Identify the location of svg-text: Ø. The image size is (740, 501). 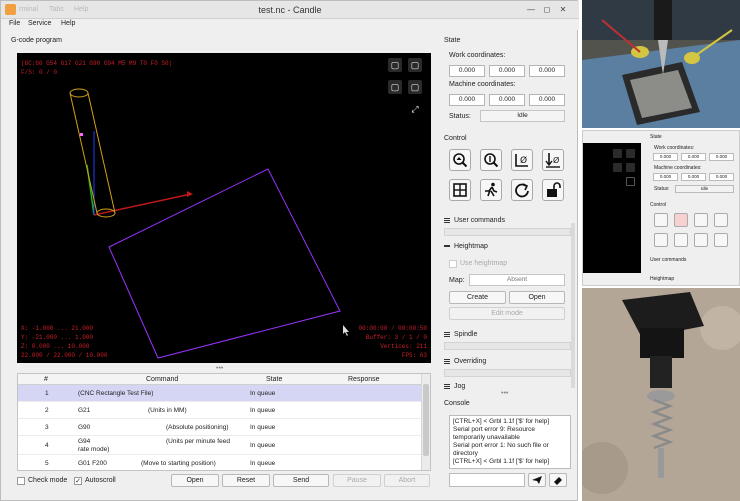
(523, 160).